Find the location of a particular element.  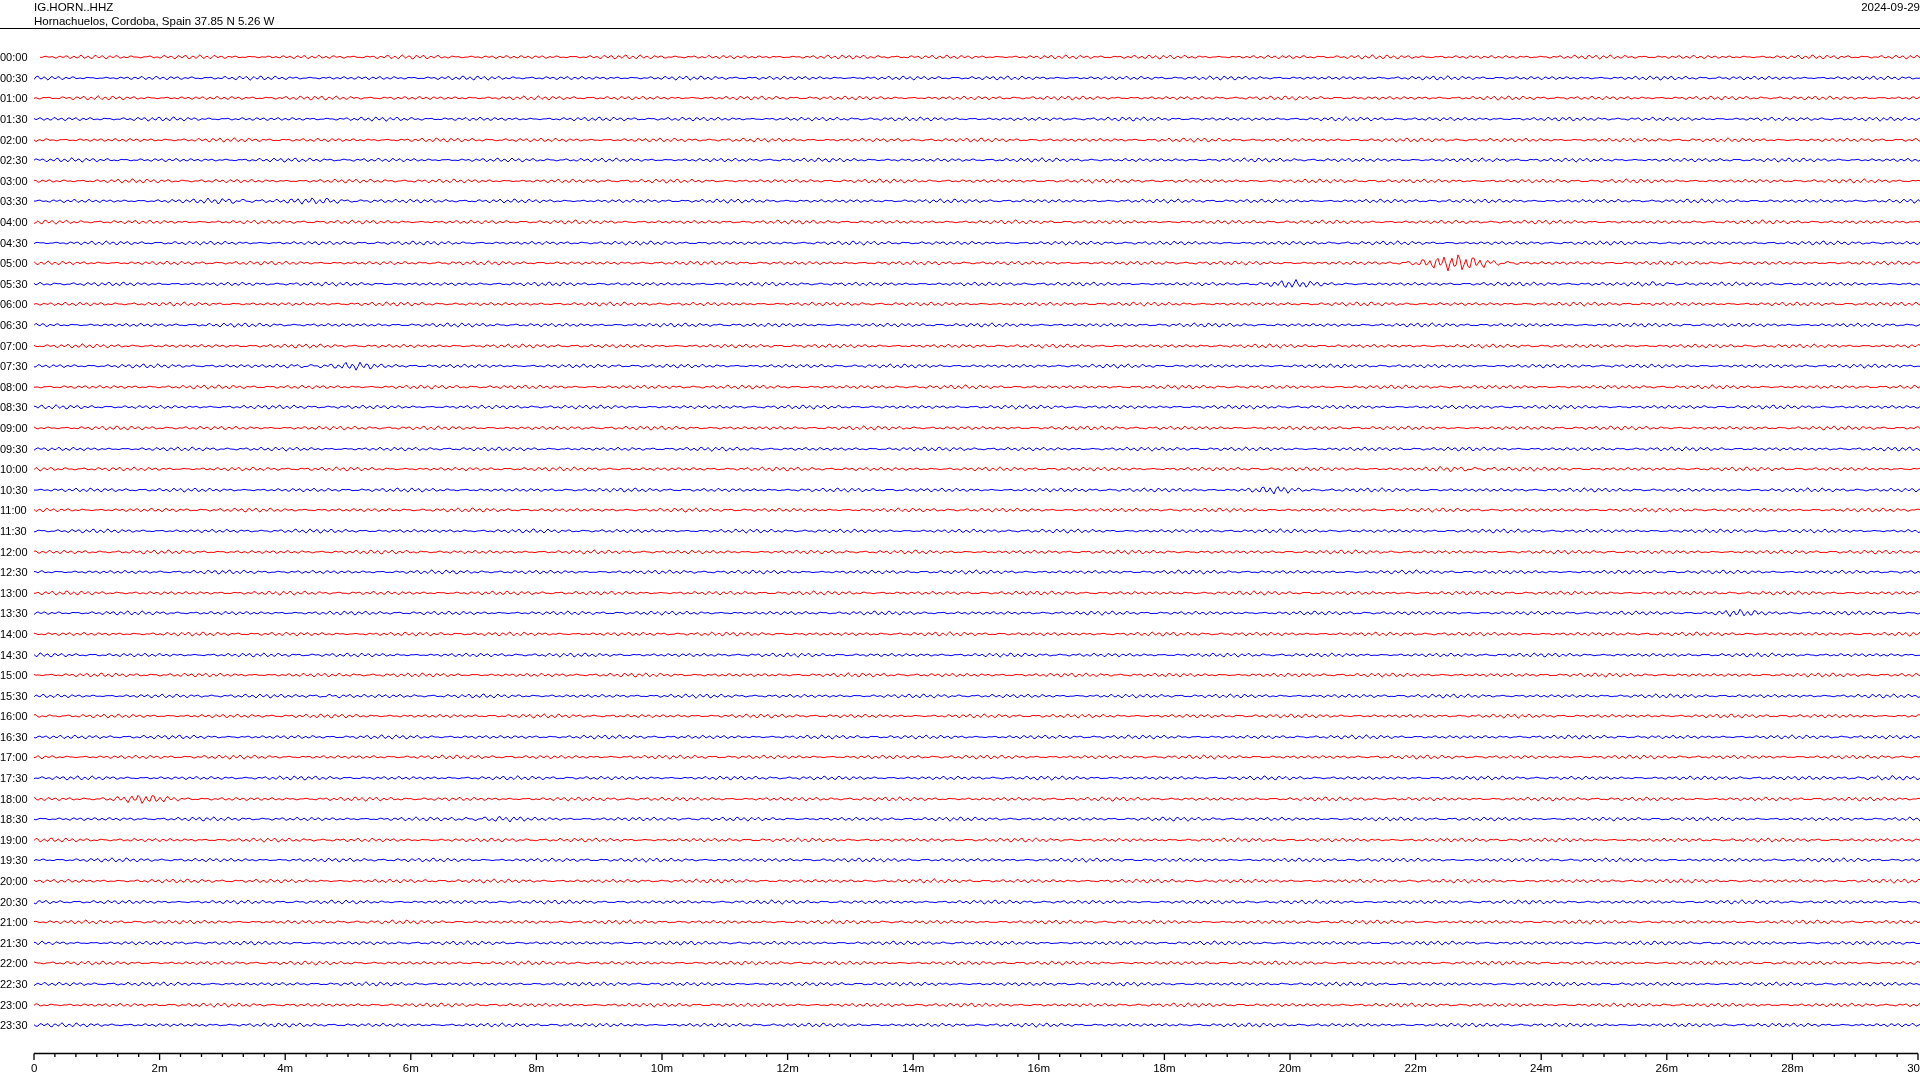

time-label: 21:00 is located at coordinates (14, 922).